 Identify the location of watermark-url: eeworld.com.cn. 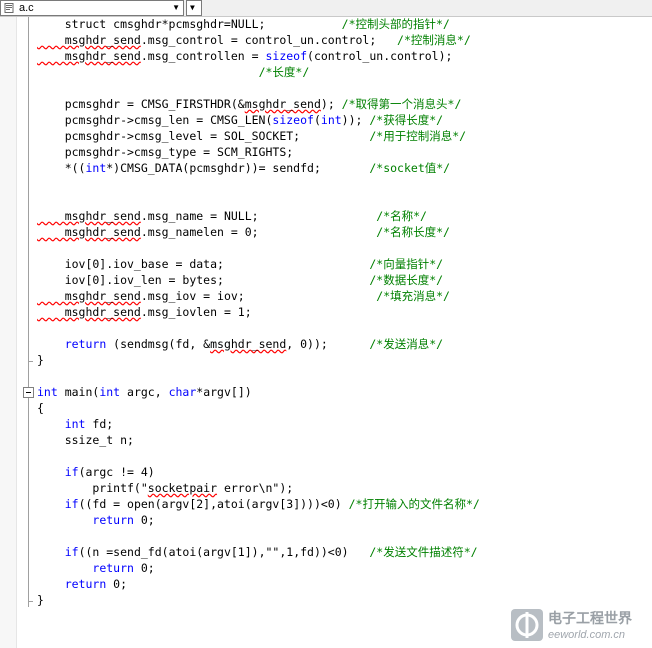
(587, 635).